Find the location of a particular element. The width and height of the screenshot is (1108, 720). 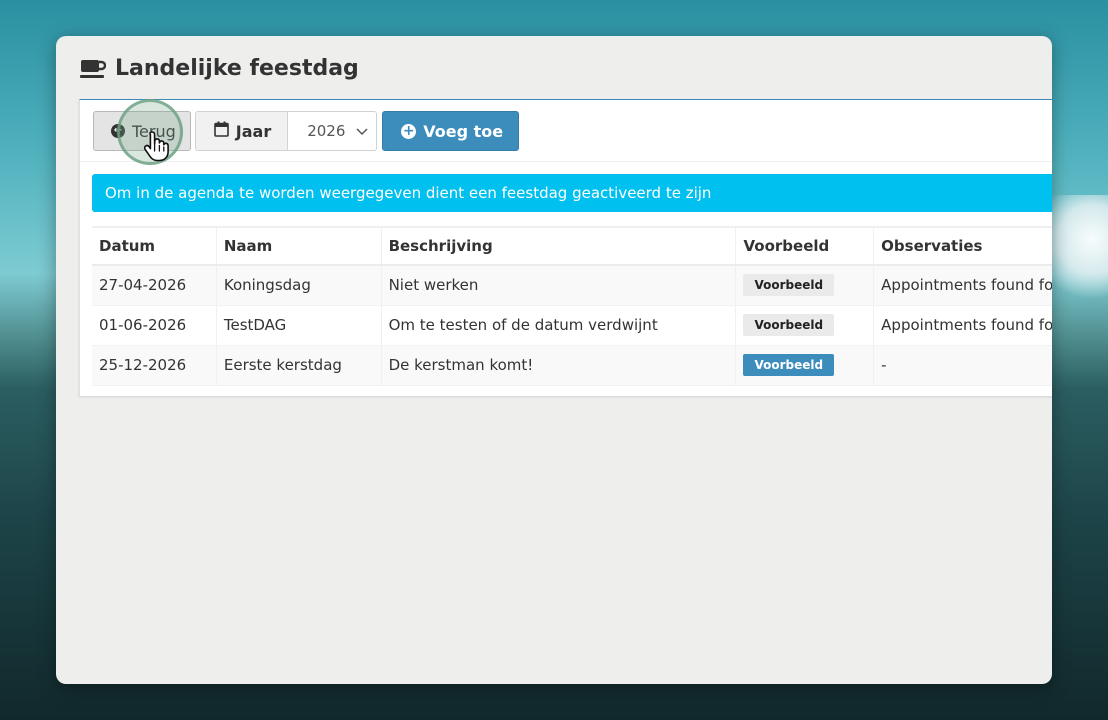

add-holiday-button: + Voeg toe is located at coordinates (451, 131).